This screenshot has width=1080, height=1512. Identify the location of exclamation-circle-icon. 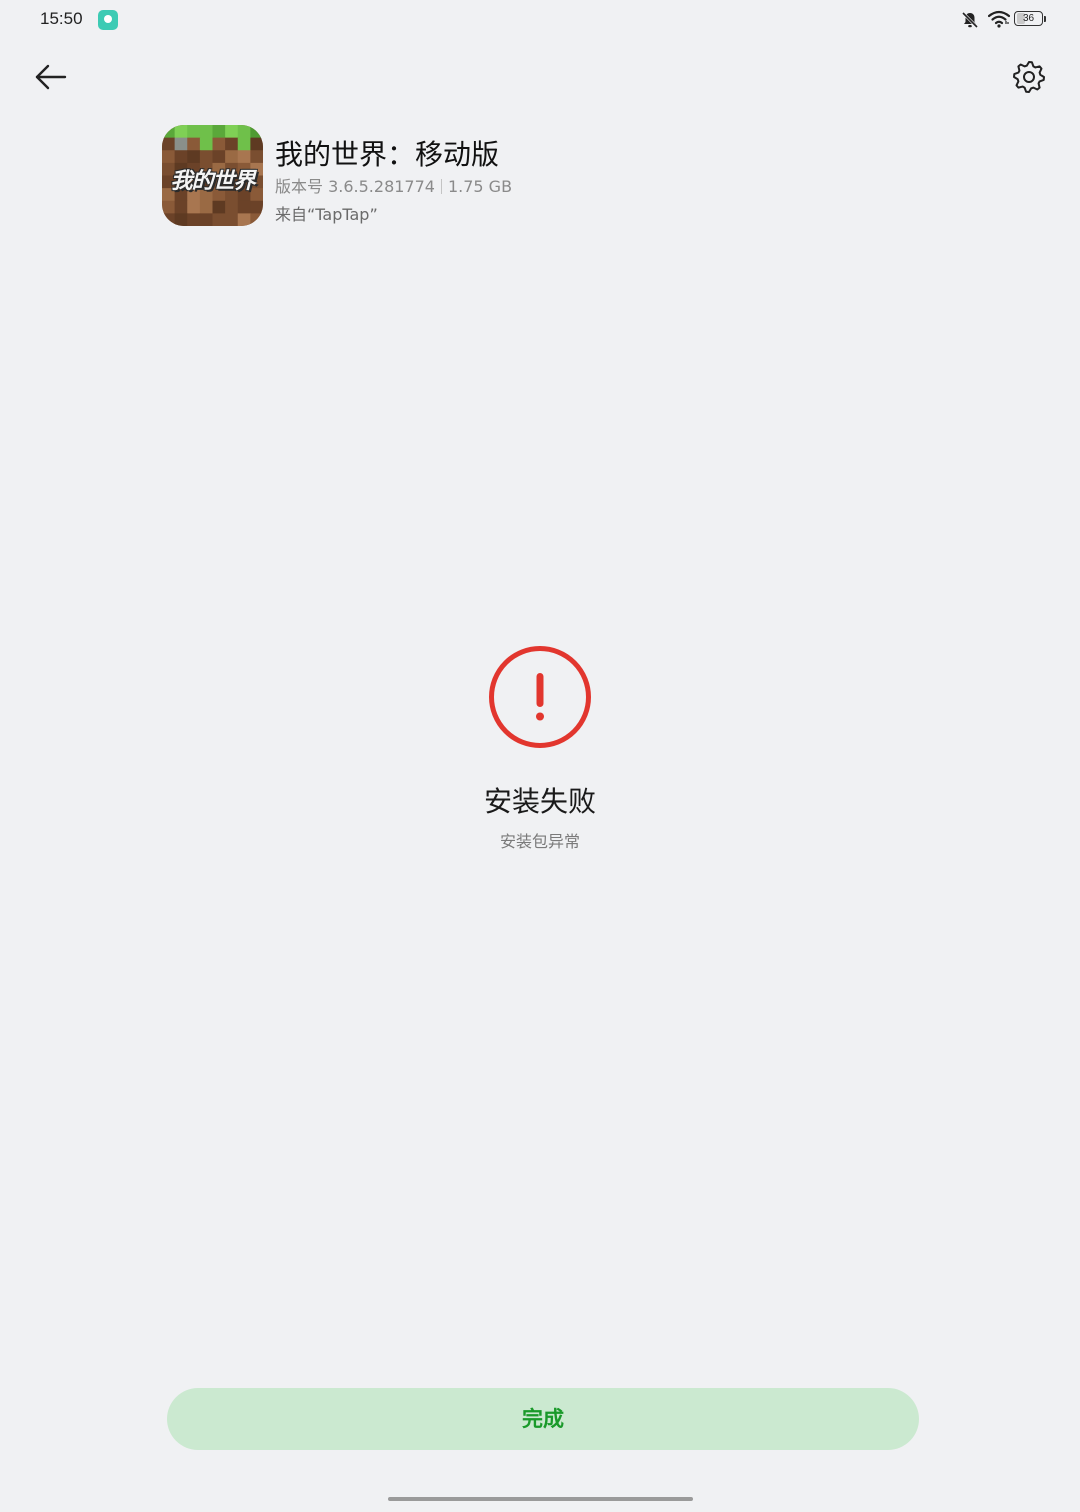
(540, 697).